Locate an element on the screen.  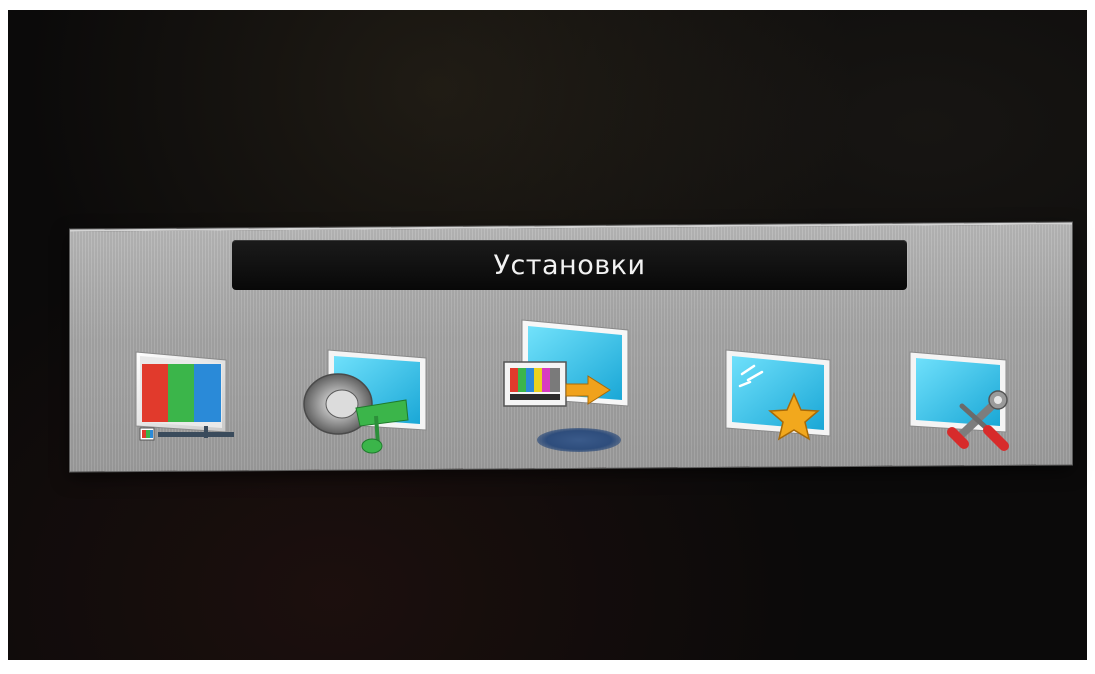
menu-item-channel is located at coordinates (570, 368).